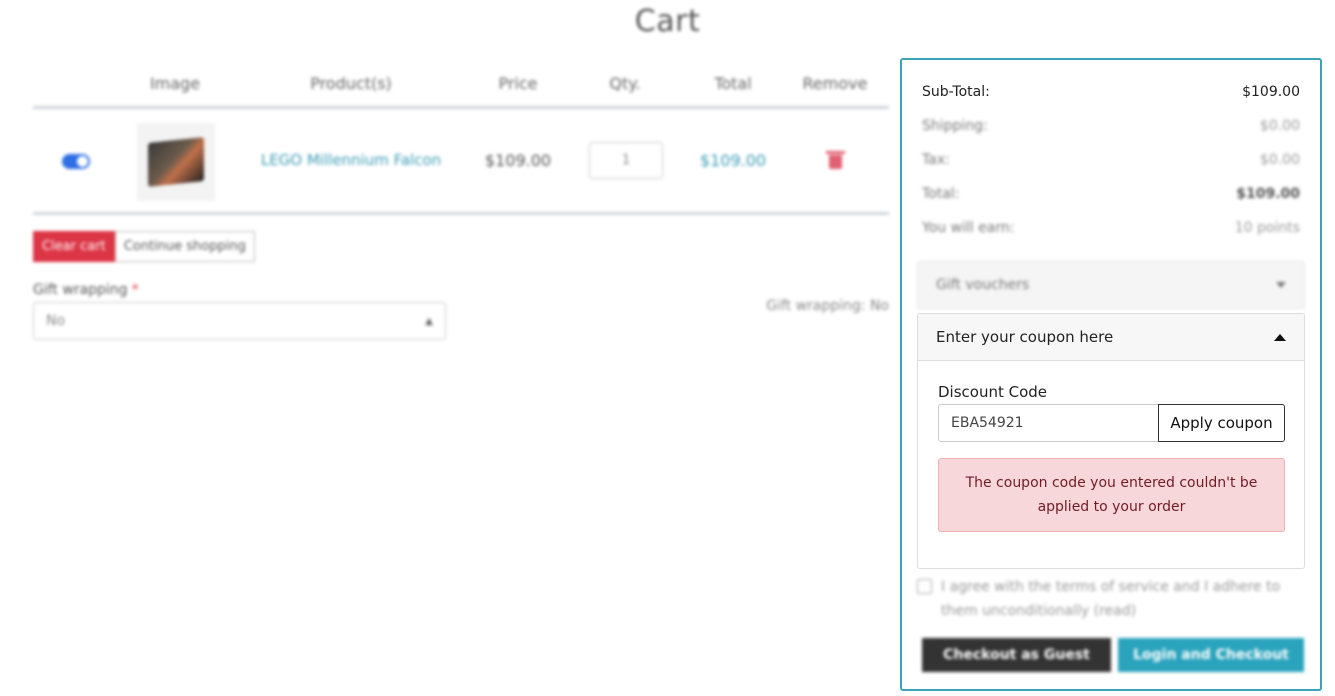  Describe the element at coordinates (1048, 423) in the screenshot. I see `discount-code-input: EBA54921` at that location.